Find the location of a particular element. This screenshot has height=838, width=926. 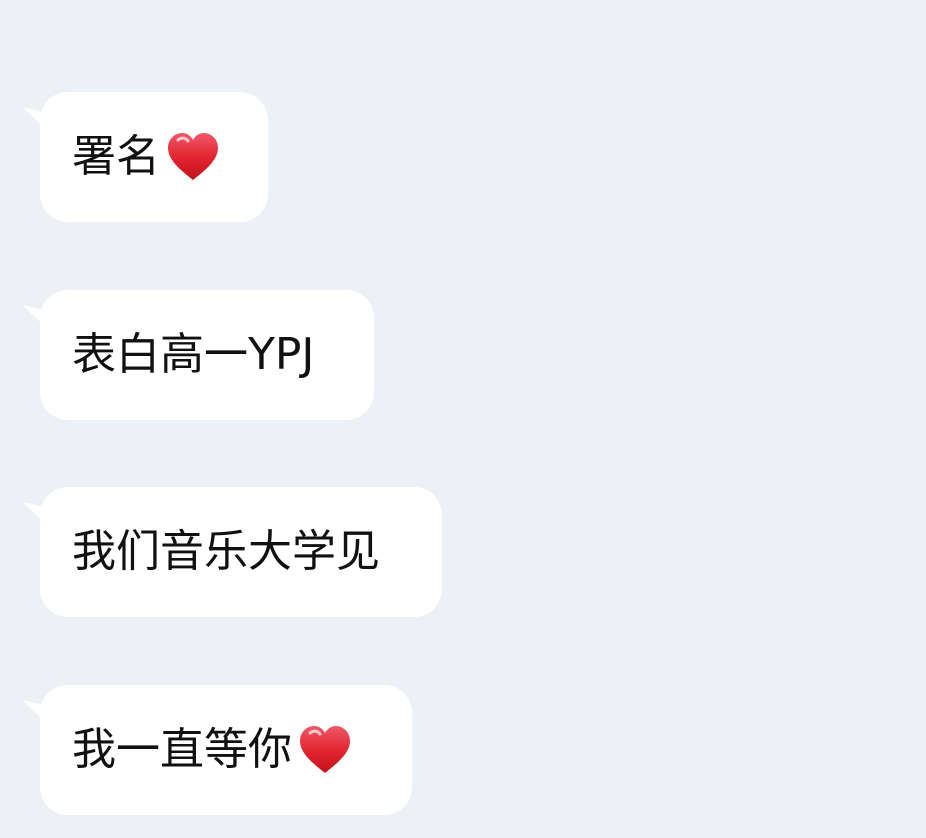

message-bubble-2: 表白高一YPJ is located at coordinates (207, 355).